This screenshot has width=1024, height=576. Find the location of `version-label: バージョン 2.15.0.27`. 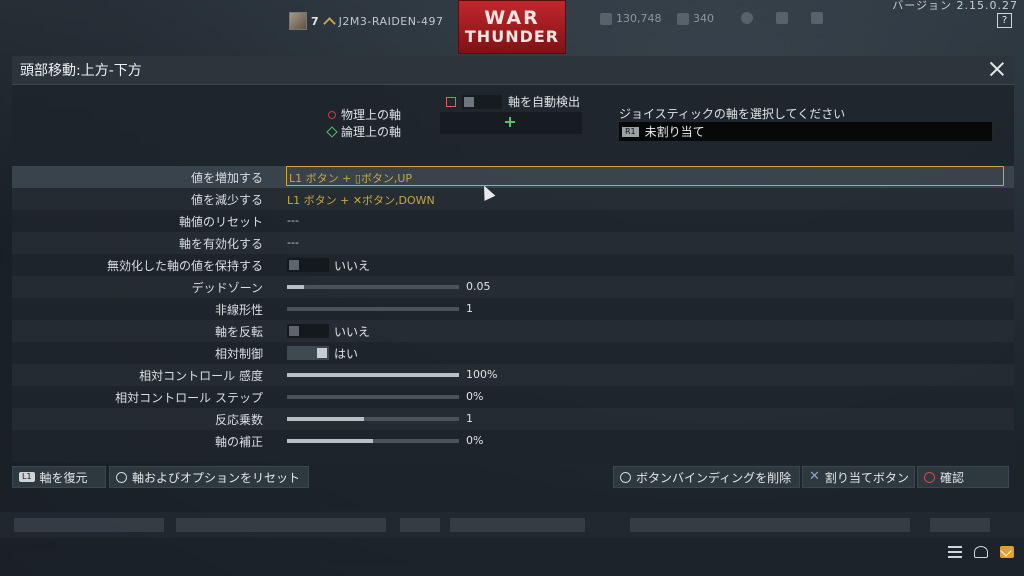

version-label: バージョン 2.15.0.27 is located at coordinates (955, 6).